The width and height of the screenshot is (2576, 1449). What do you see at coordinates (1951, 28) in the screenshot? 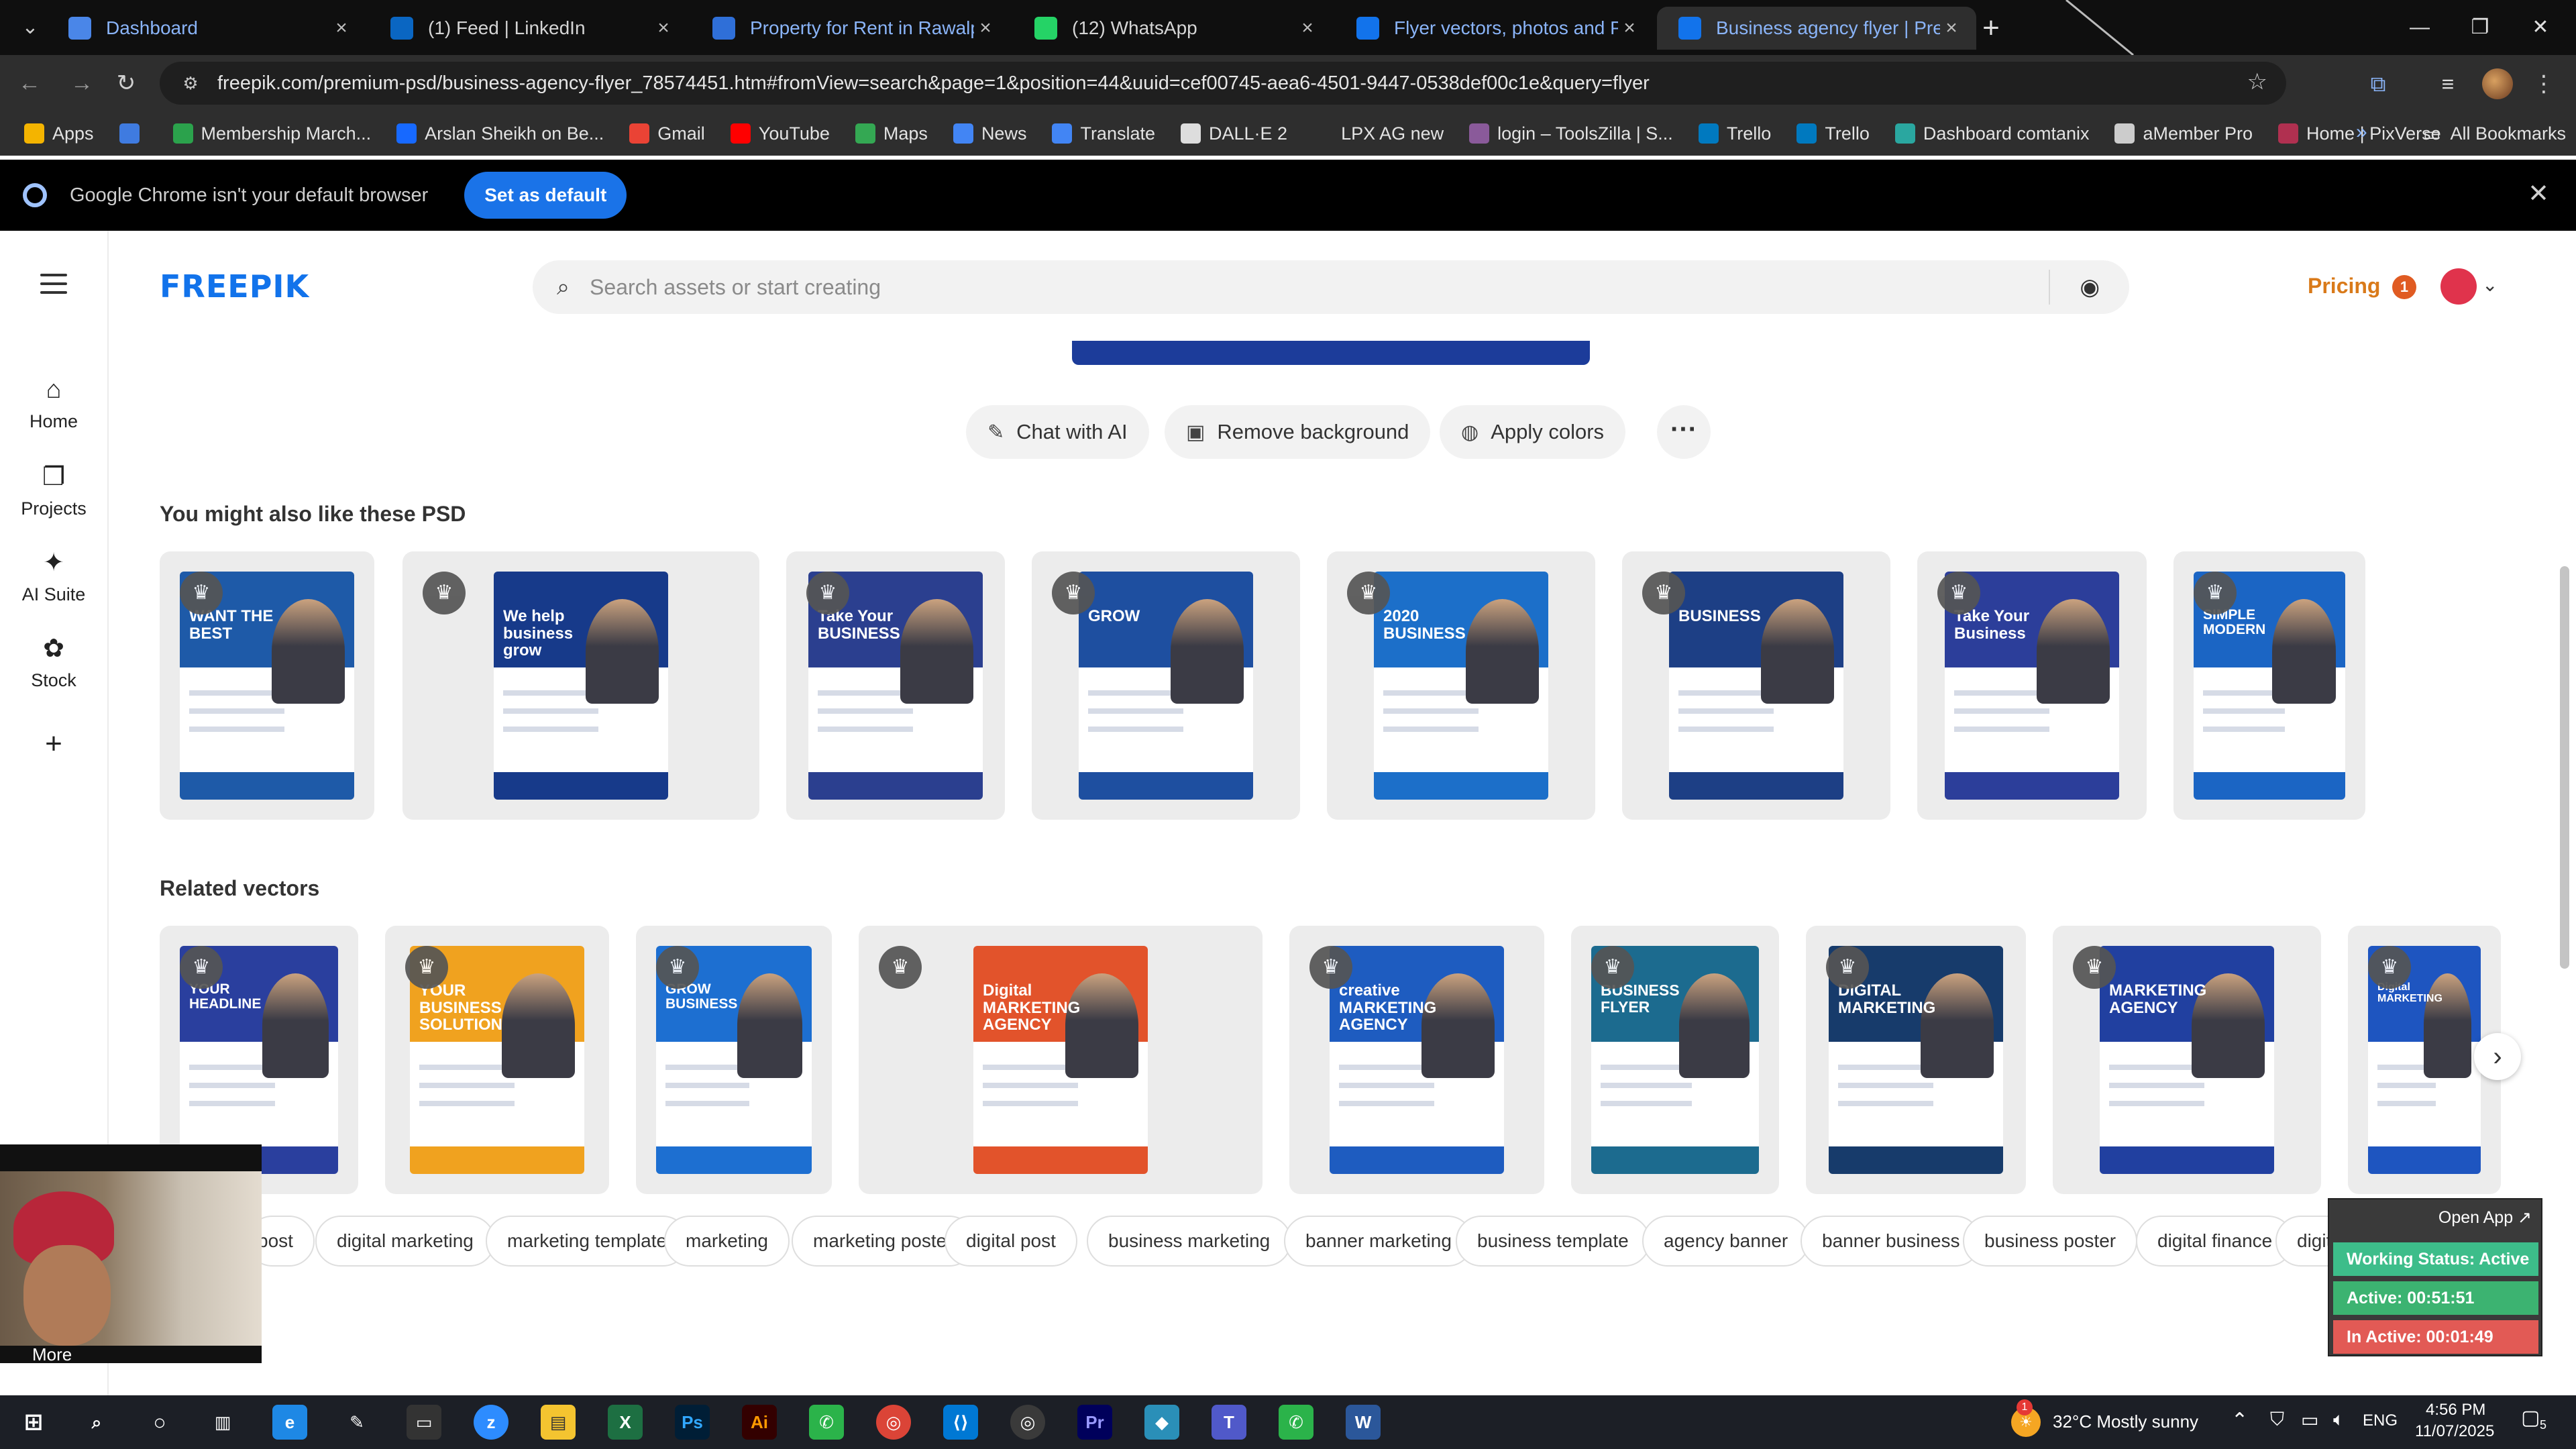
I see `tab-close-icon: ×` at bounding box center [1951, 28].